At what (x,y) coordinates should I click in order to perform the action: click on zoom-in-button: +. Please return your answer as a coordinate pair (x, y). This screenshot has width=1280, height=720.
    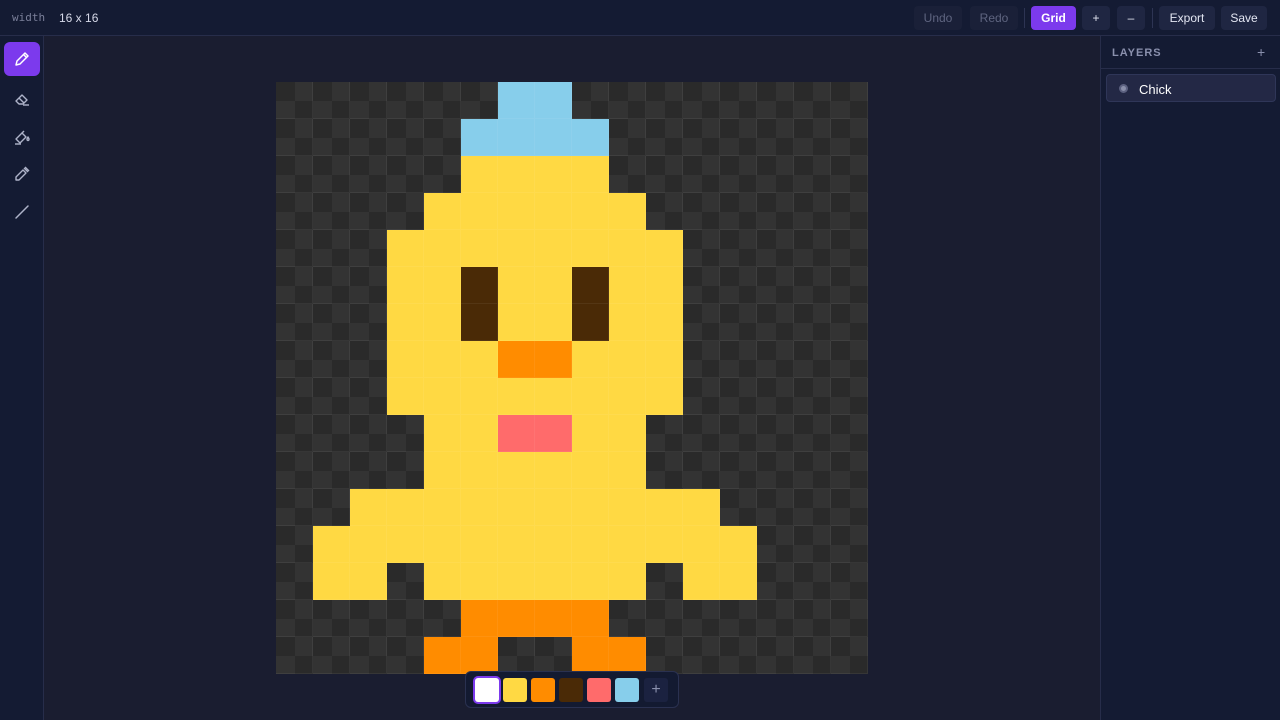
    Looking at the image, I should click on (1096, 18).